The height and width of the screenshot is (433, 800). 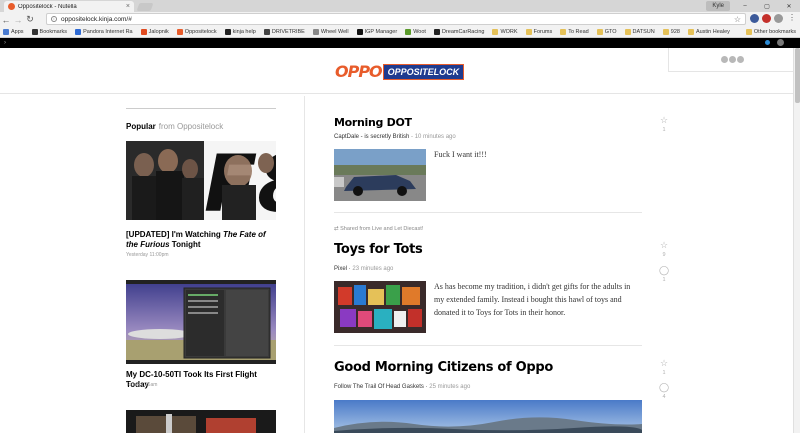 What do you see at coordinates (284, 32) in the screenshot?
I see `bookmark-item: DRIVETRIBE` at bounding box center [284, 32].